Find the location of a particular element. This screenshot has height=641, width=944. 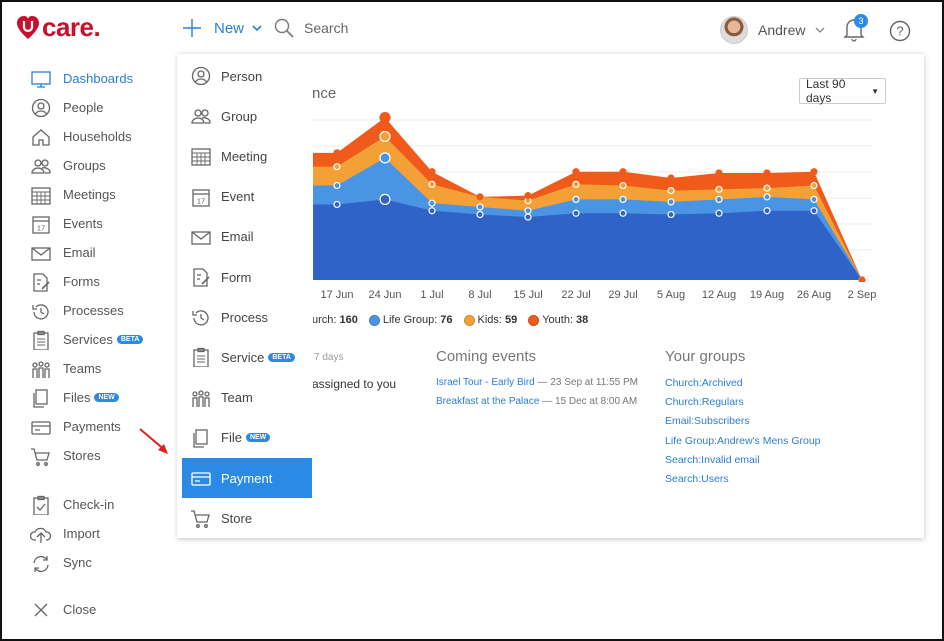

sidebar-item-teams: Teams is located at coordinates (100, 368).